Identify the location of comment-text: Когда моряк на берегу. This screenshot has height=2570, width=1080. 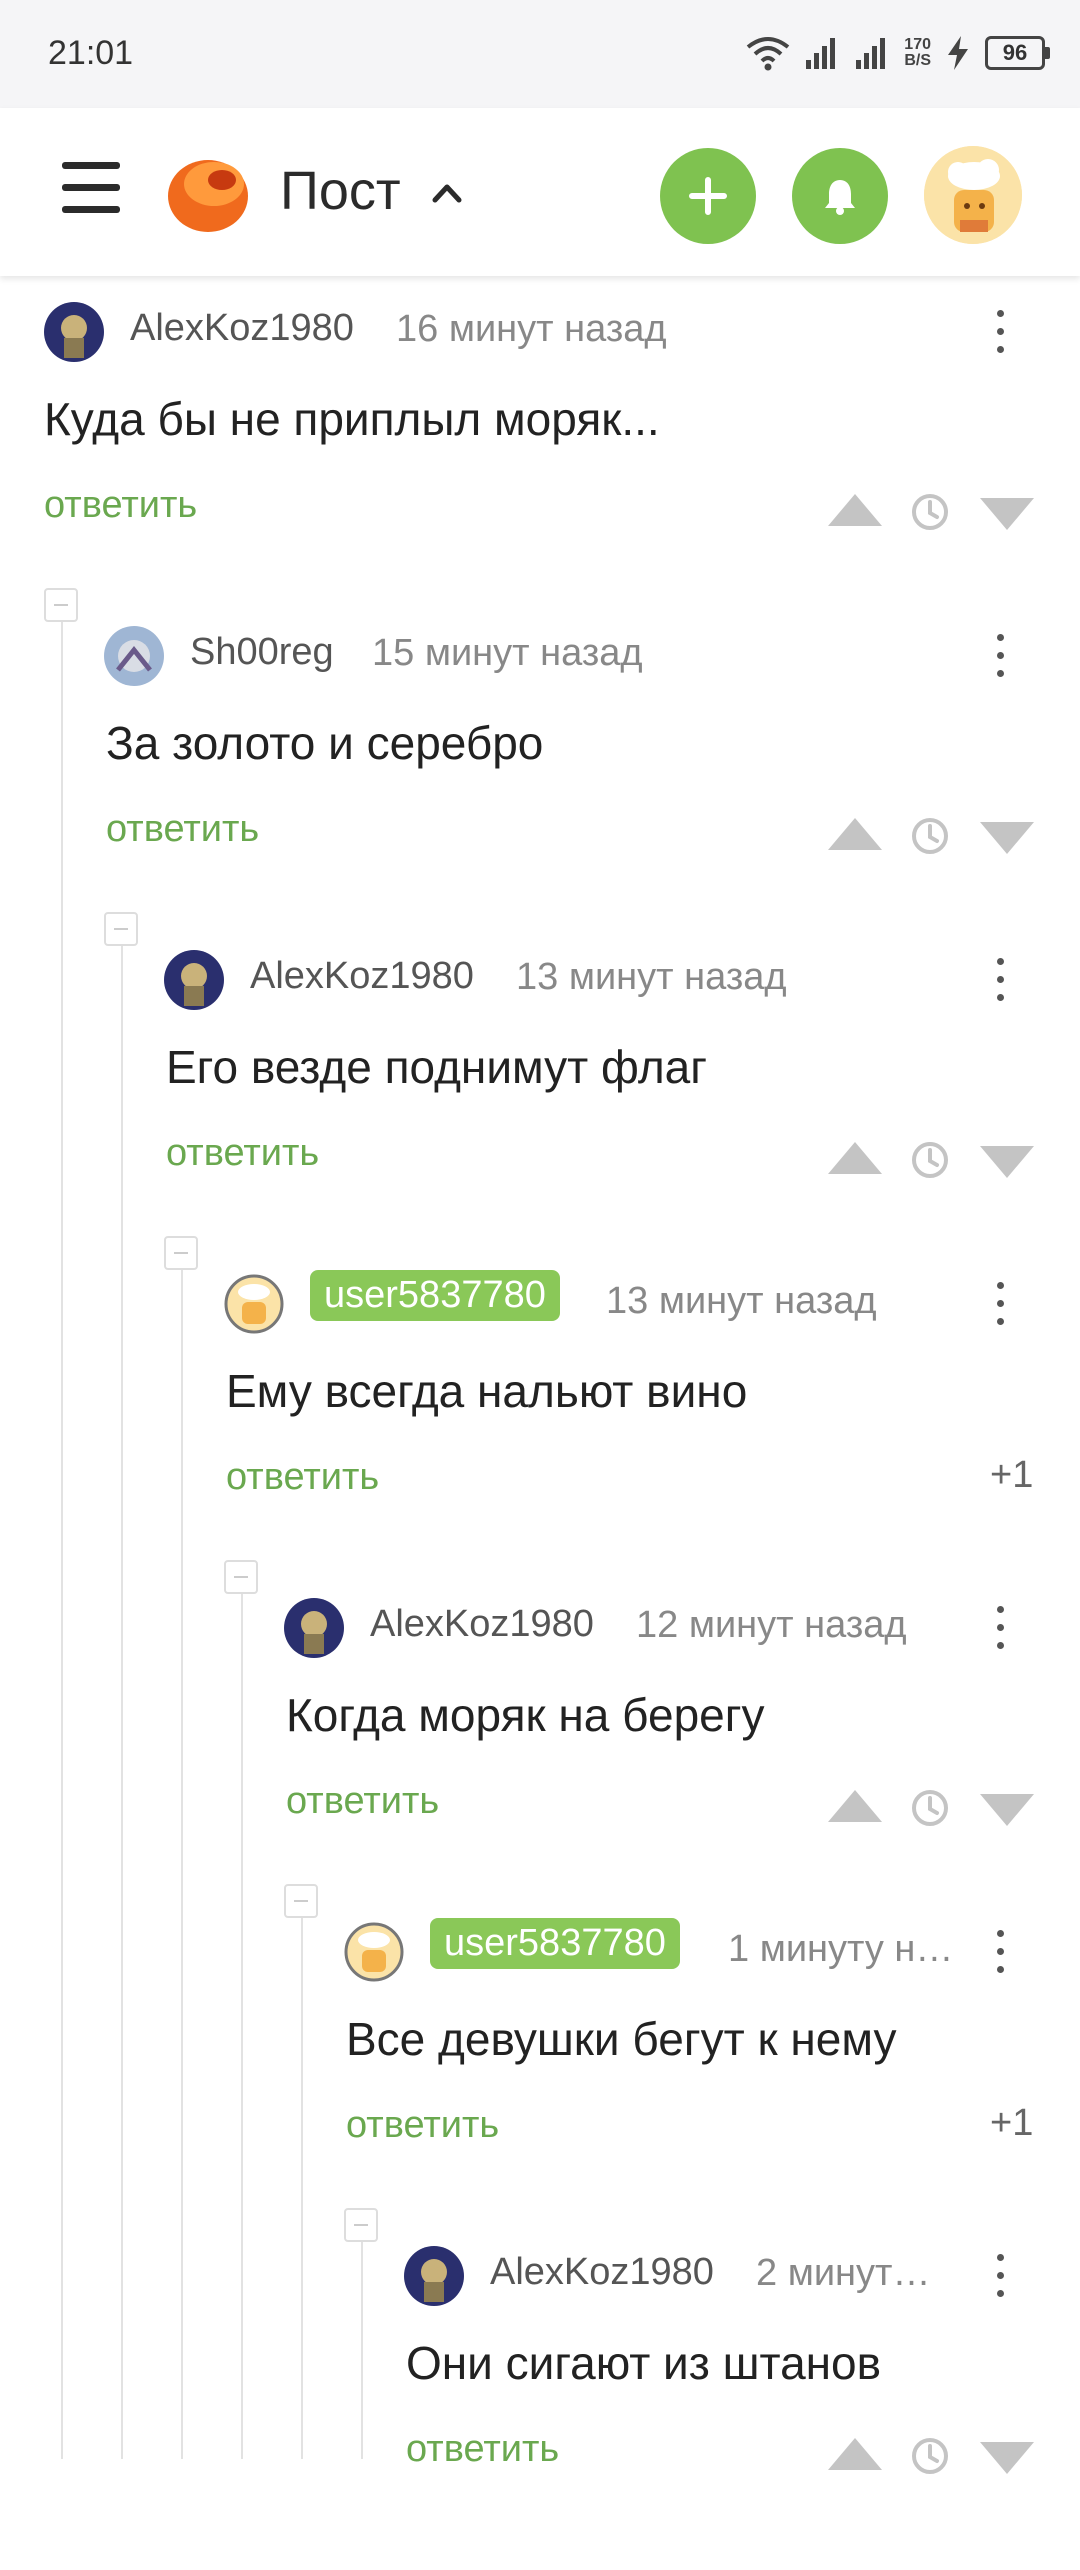
(525, 1715).